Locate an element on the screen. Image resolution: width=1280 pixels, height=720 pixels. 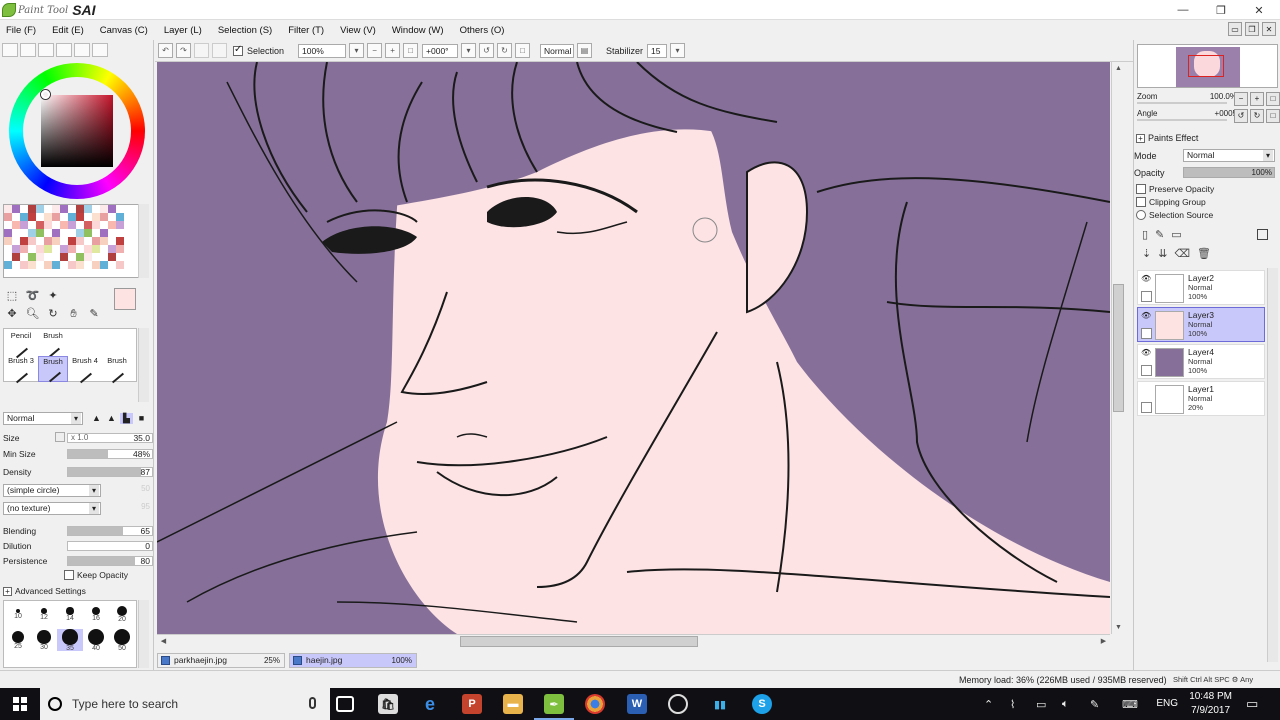
nav-zoom-out-button: − is located at coordinates (1241, 99).